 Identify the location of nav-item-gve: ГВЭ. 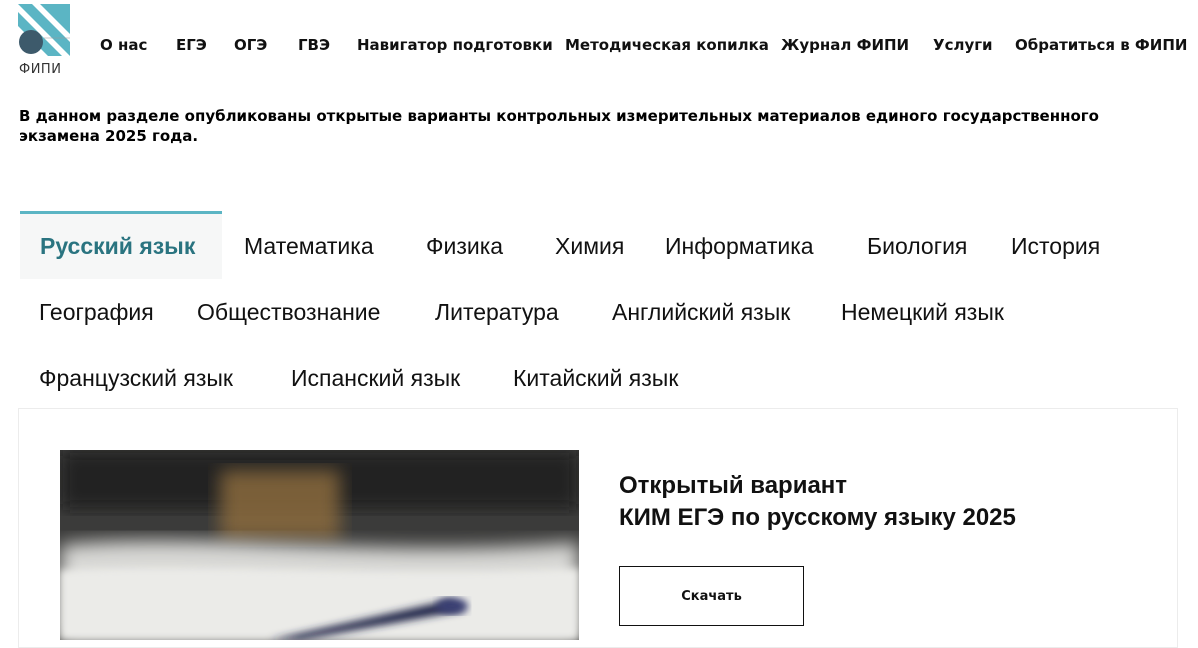
(314, 45).